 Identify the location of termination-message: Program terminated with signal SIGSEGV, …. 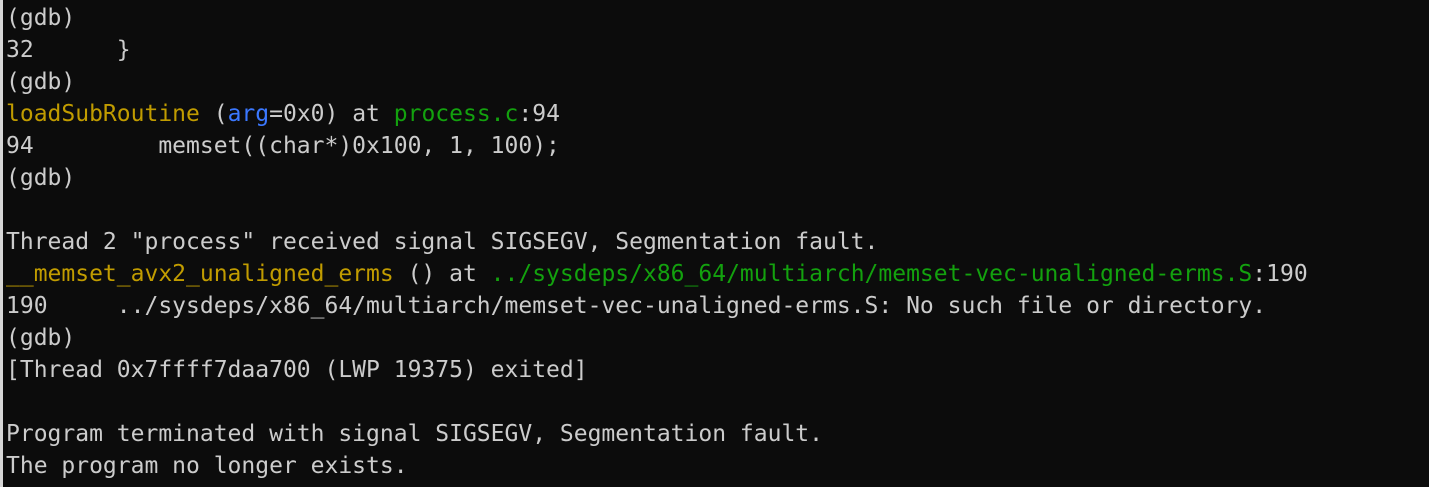
(414, 434).